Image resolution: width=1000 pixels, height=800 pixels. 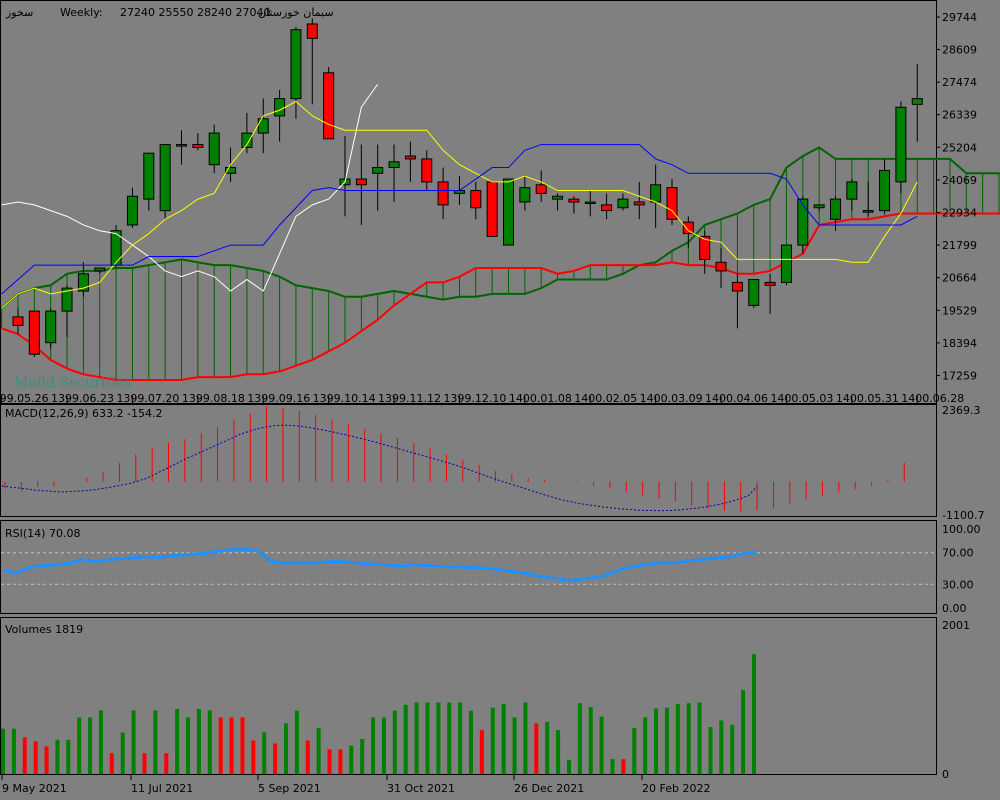 I want to click on price-tick-label: 27474, so click(x=959, y=82).